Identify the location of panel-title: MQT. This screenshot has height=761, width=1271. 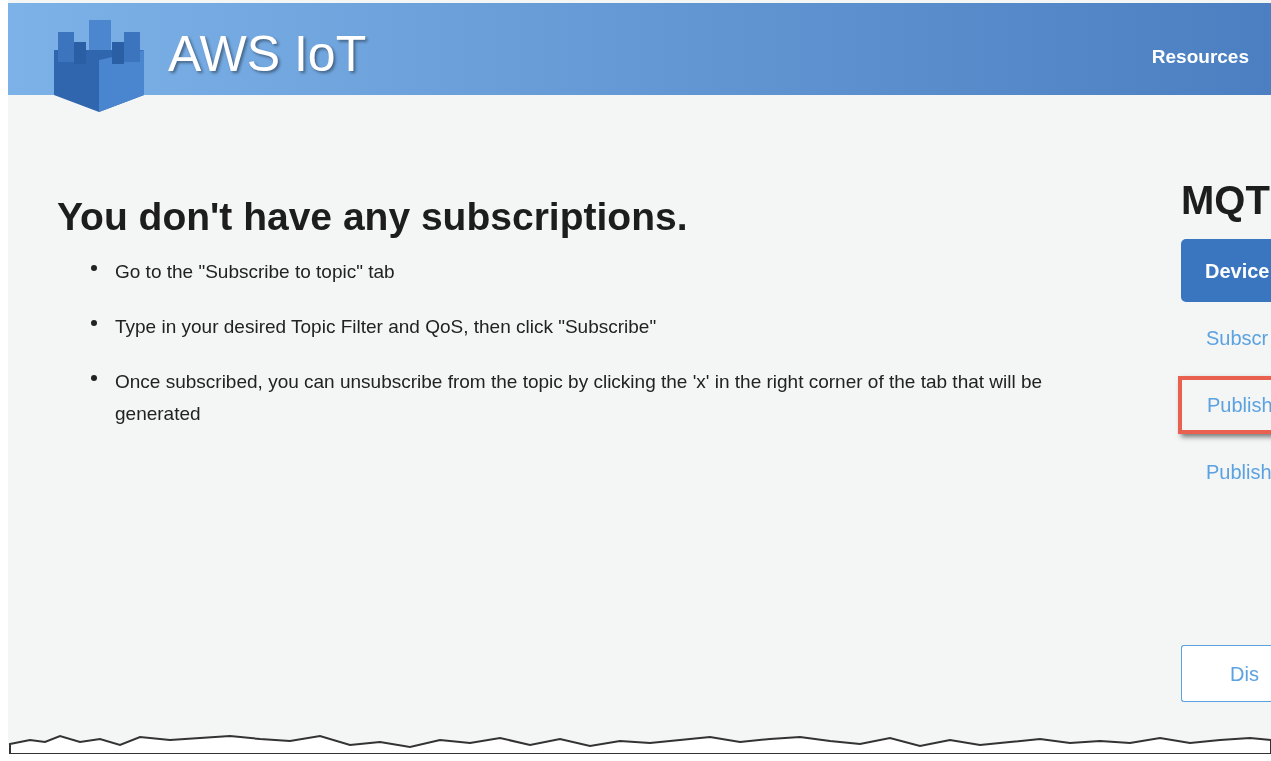
(1226, 200).